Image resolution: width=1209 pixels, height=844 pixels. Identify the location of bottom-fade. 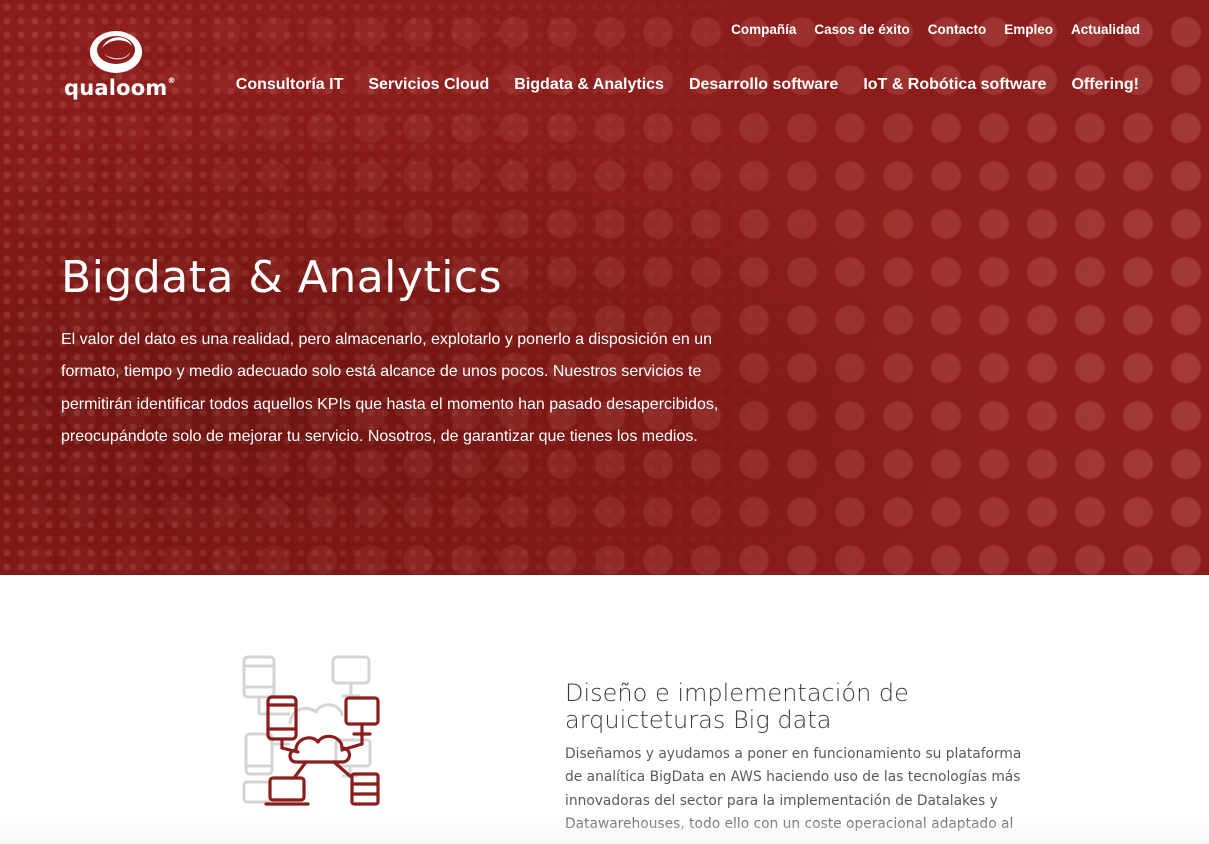
(604, 829).